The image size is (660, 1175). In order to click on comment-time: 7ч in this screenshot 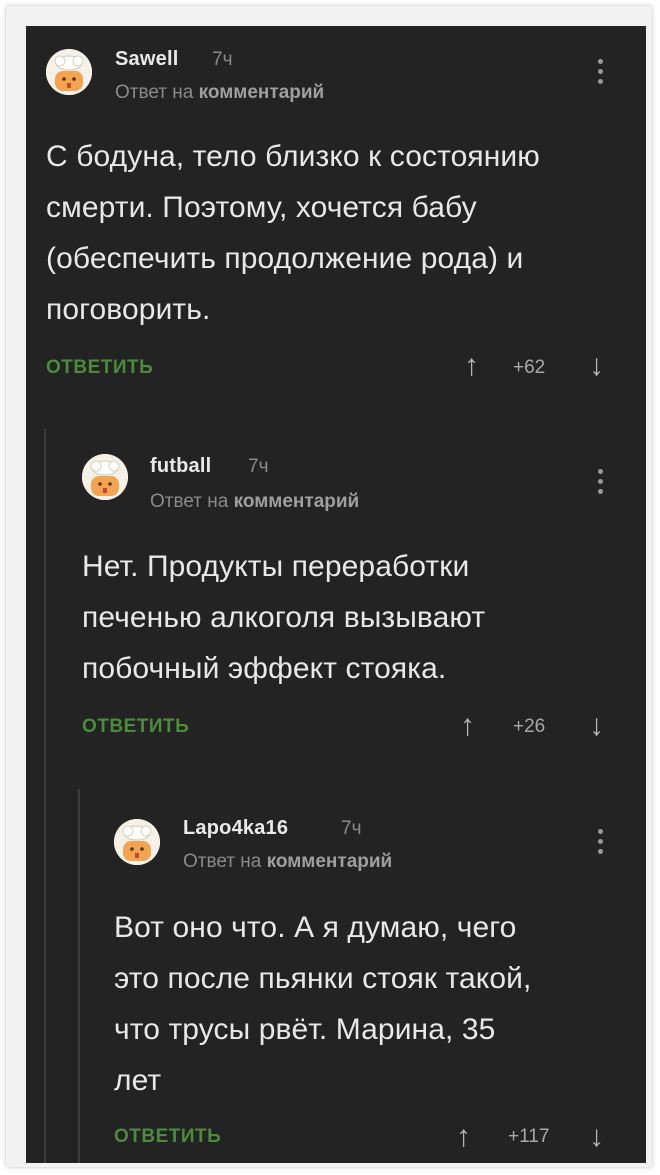, I will do `click(351, 828)`.